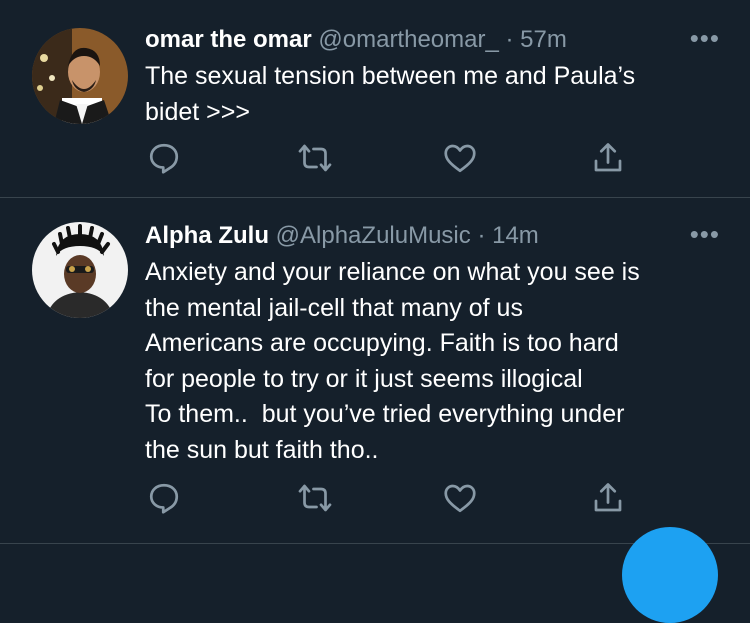 The image size is (750, 623). I want to click on timestamp: 57m, so click(543, 39).